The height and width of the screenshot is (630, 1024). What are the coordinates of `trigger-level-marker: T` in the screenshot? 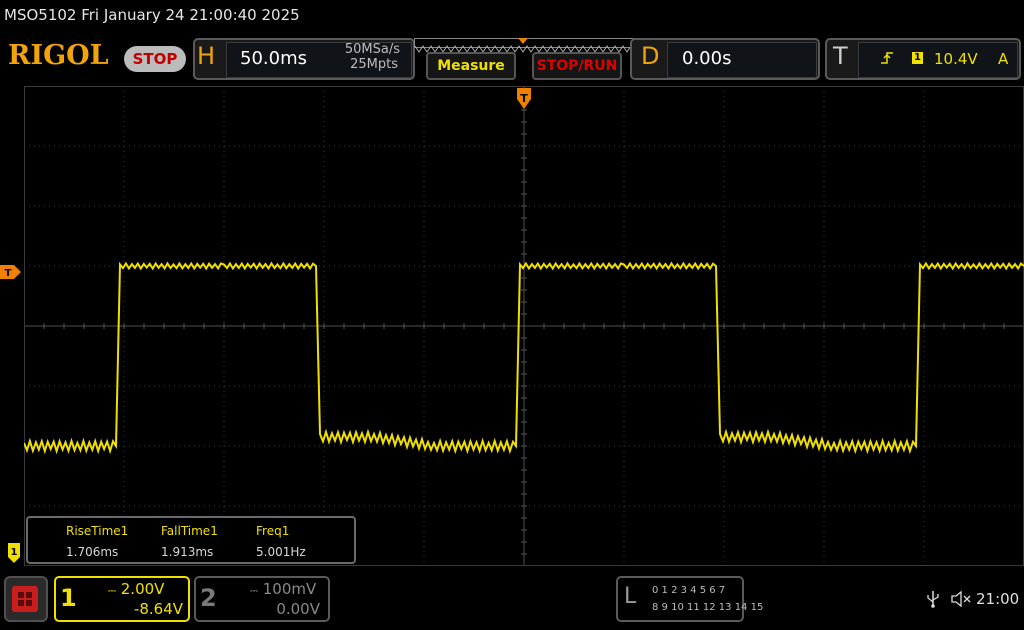 It's located at (11, 272).